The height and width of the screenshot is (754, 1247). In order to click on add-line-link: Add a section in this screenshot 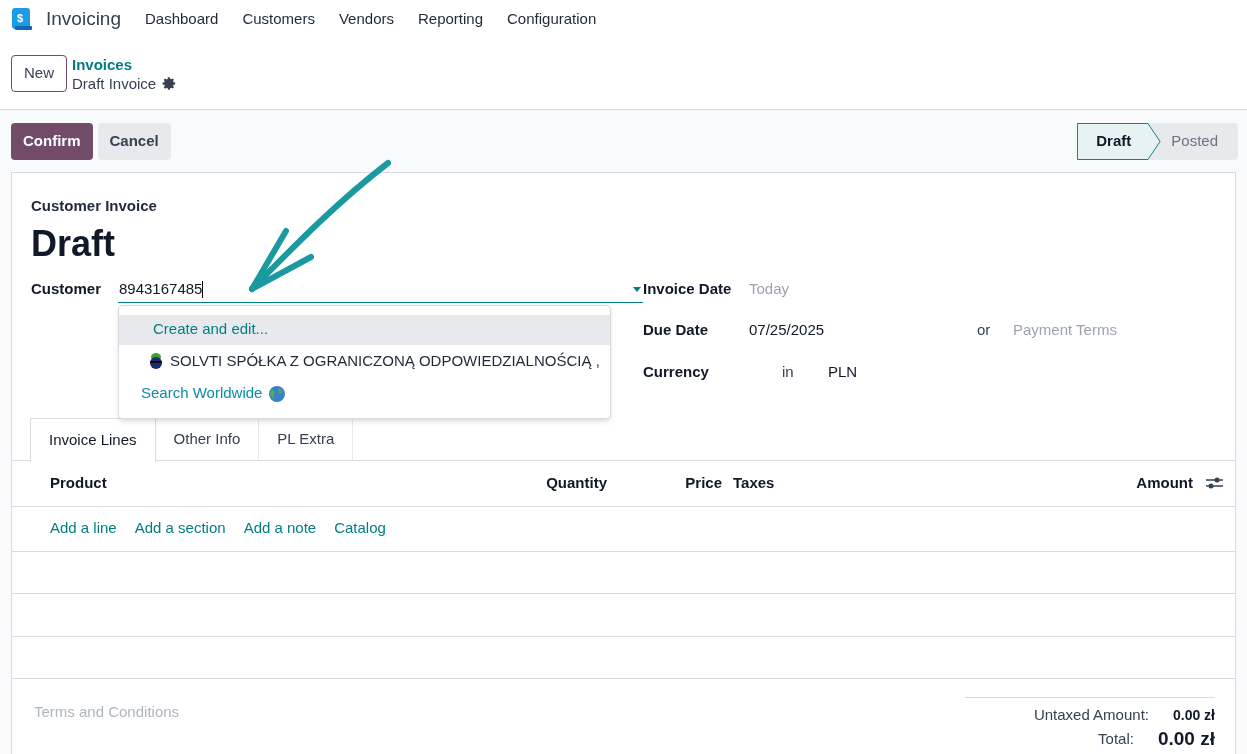, I will do `click(180, 528)`.